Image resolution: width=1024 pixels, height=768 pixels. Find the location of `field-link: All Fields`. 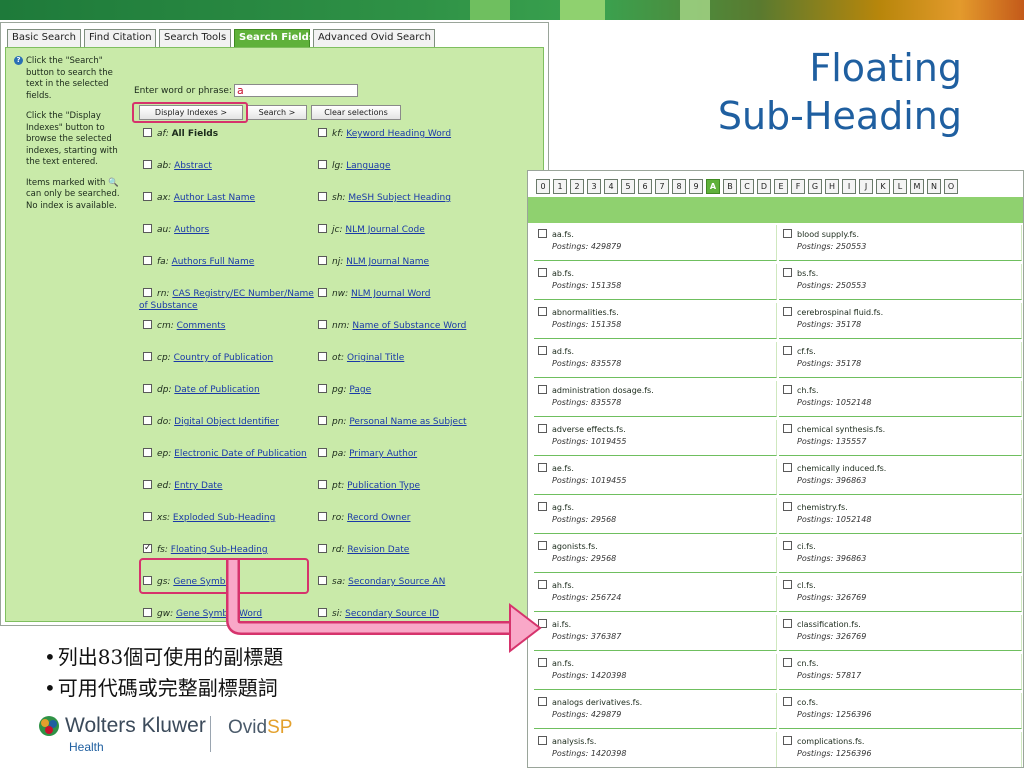

field-link: All Fields is located at coordinates (195, 134).